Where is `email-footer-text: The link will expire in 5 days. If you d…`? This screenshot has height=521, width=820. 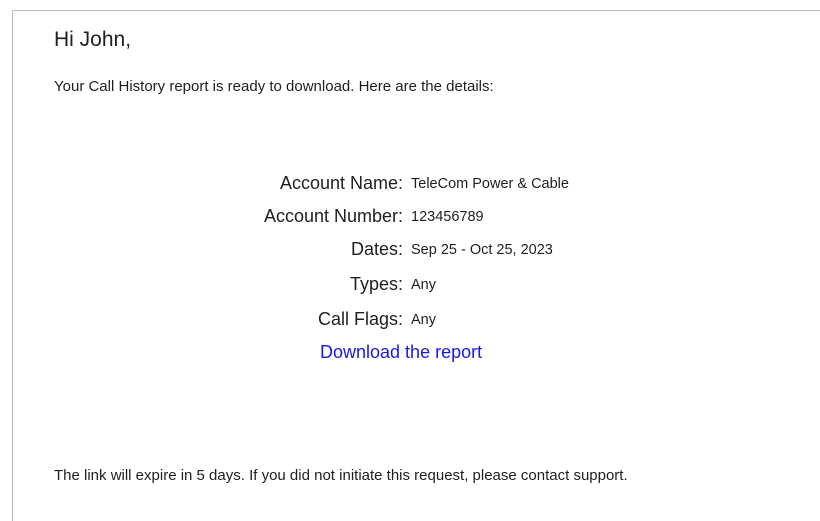
email-footer-text: The link will expire in 5 days. If you d… is located at coordinates (341, 475).